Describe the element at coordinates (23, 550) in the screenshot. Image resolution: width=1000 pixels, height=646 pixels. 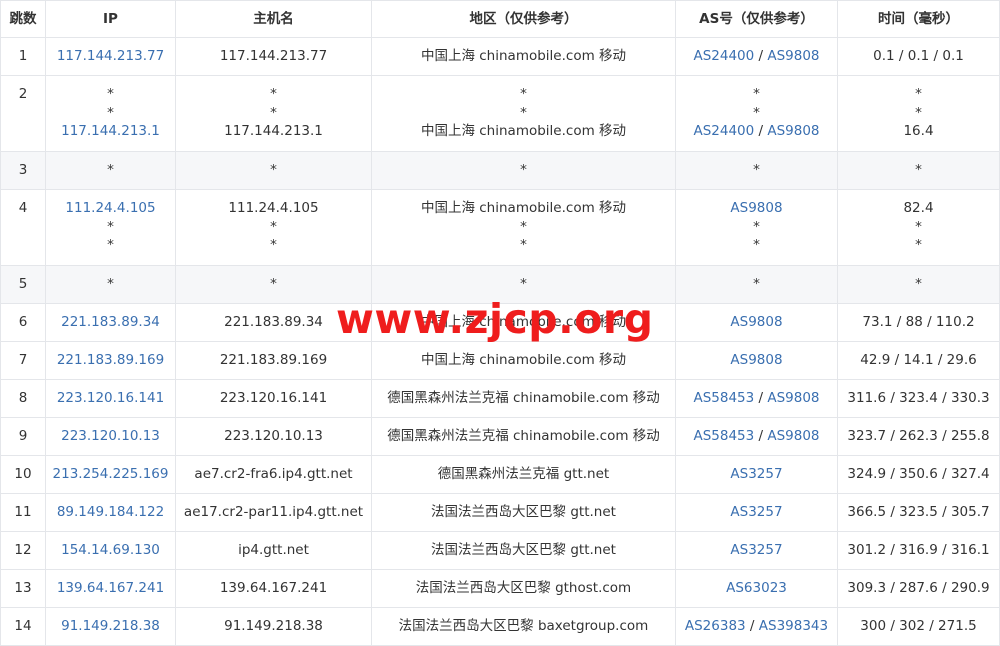
I see `hop-number: 12` at that location.